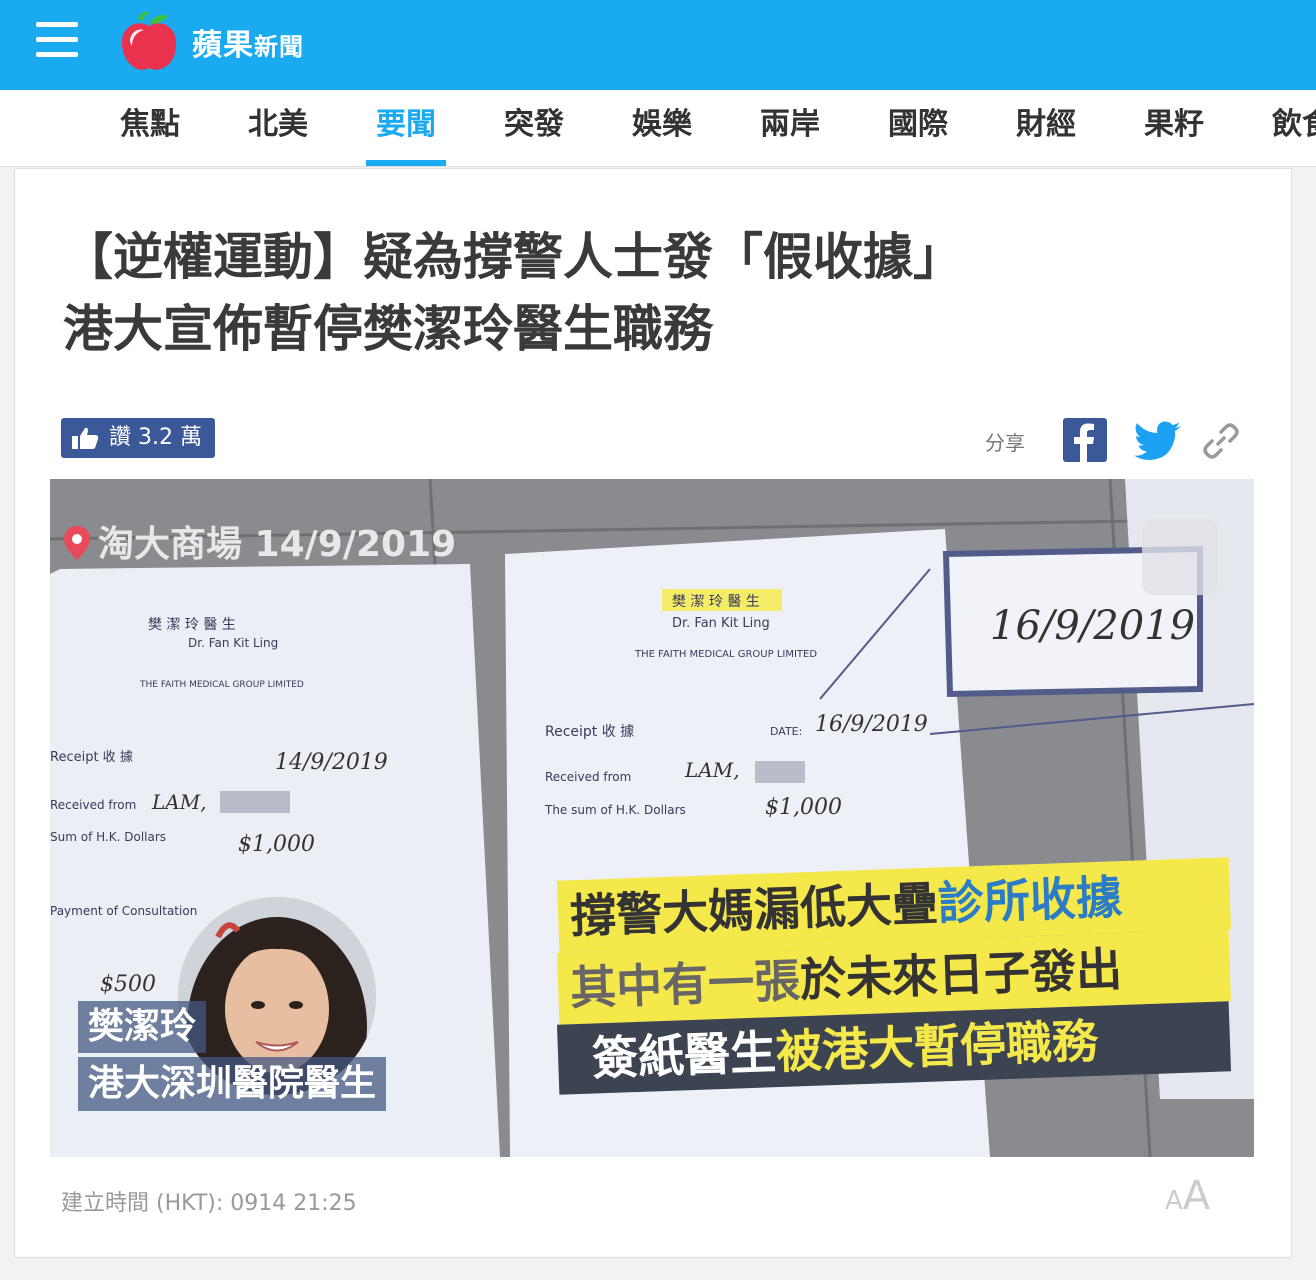 This screenshot has width=1316, height=1280. What do you see at coordinates (209, 1203) in the screenshot?
I see `created-time: 建立時間 (HKT): 0914 21:25` at bounding box center [209, 1203].